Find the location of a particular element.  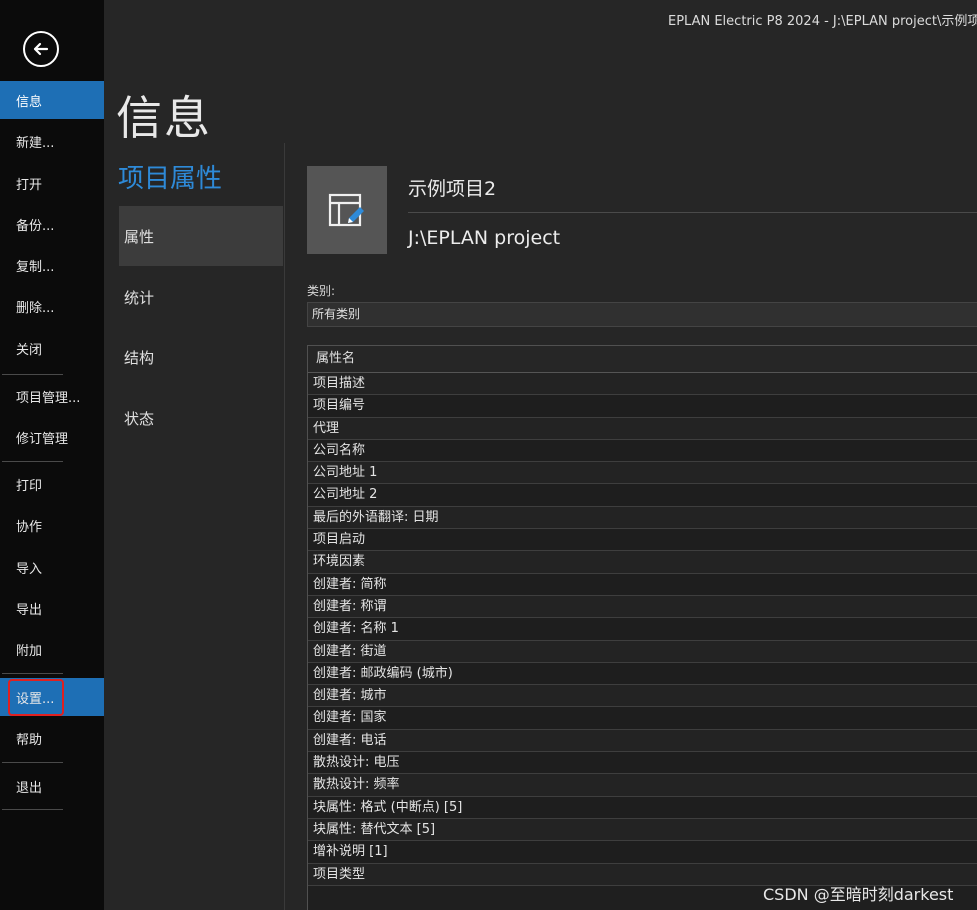

table-row: 创建者: 街道 is located at coordinates (642, 651).